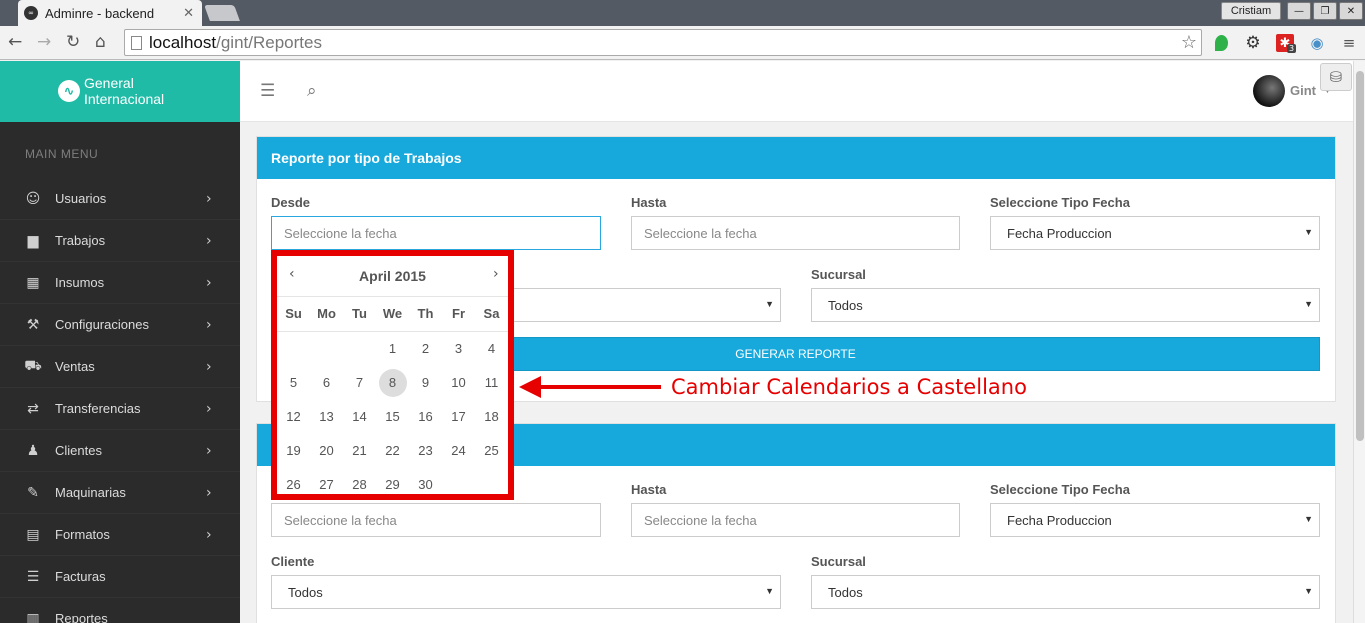 The image size is (1365, 623). I want to click on day-cell: 6, so click(326, 383).